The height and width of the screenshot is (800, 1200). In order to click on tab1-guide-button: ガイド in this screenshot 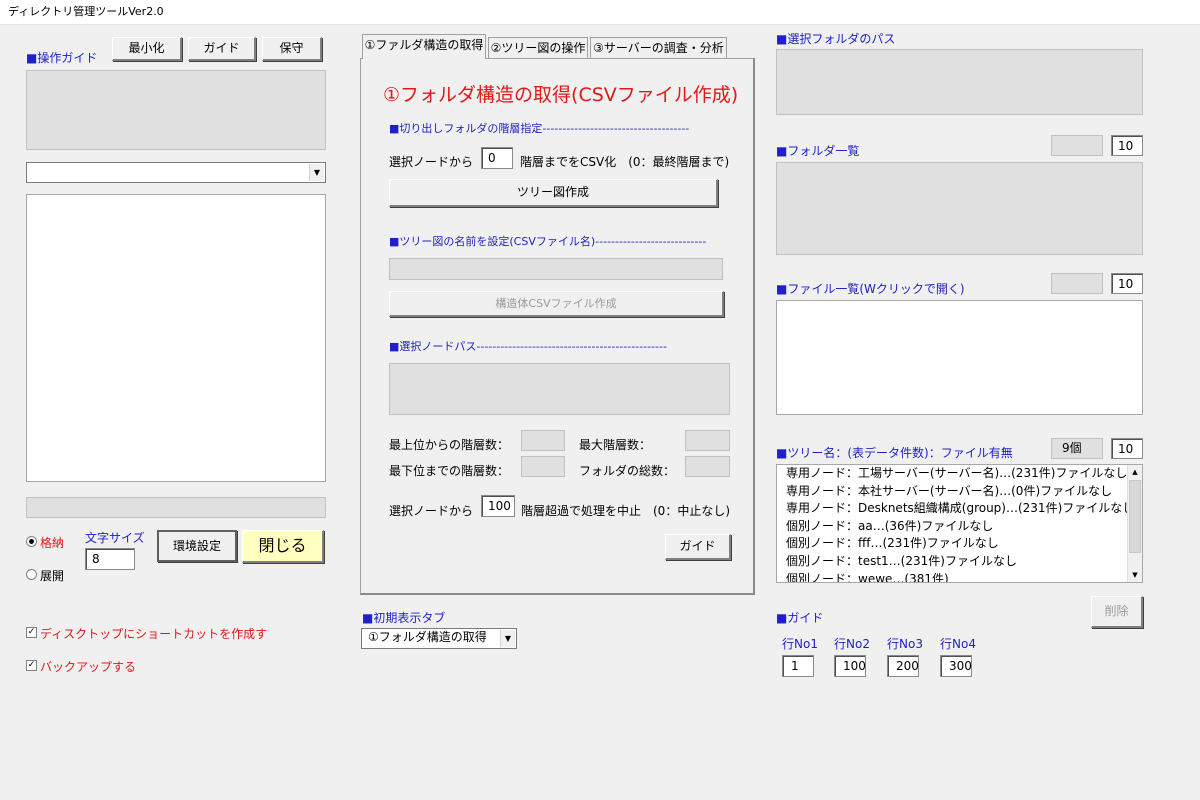, I will do `click(698, 547)`.